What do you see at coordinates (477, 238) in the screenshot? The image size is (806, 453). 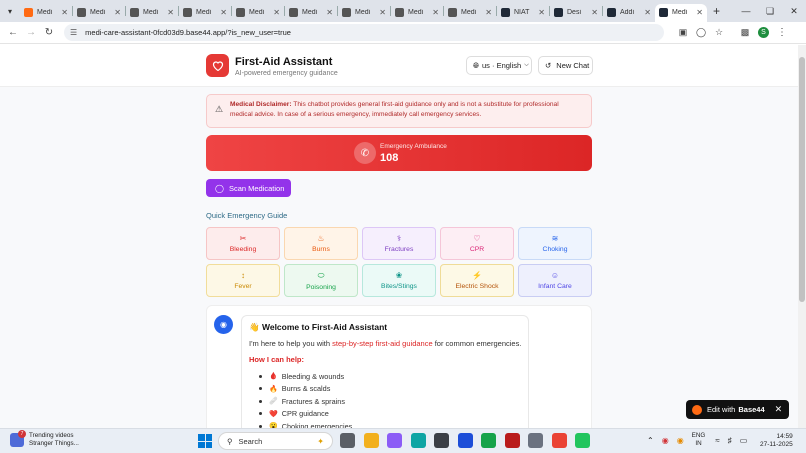 I see `heart-icon: ♡` at bounding box center [477, 238].